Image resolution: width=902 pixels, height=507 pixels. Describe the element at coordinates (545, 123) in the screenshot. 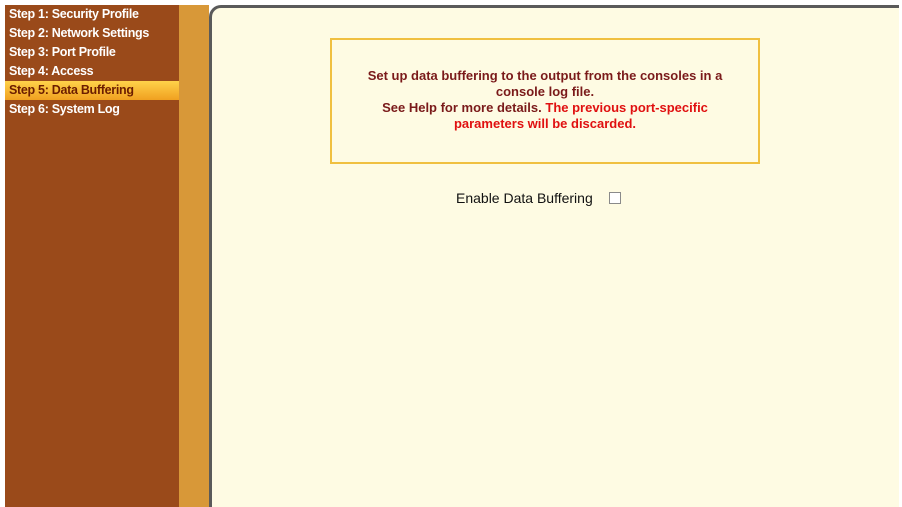

I see `notice-warning-text-2: parameters will be discarded.` at that location.